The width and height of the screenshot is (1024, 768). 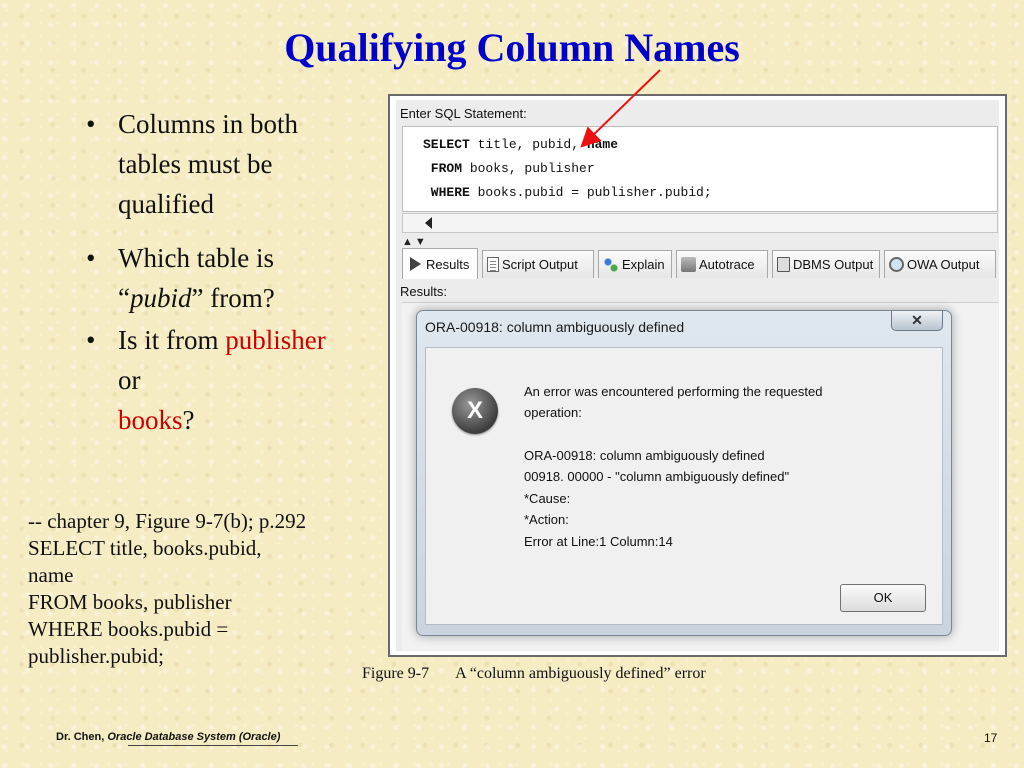 What do you see at coordinates (896, 264) in the screenshot?
I see `owa-output-icon` at bounding box center [896, 264].